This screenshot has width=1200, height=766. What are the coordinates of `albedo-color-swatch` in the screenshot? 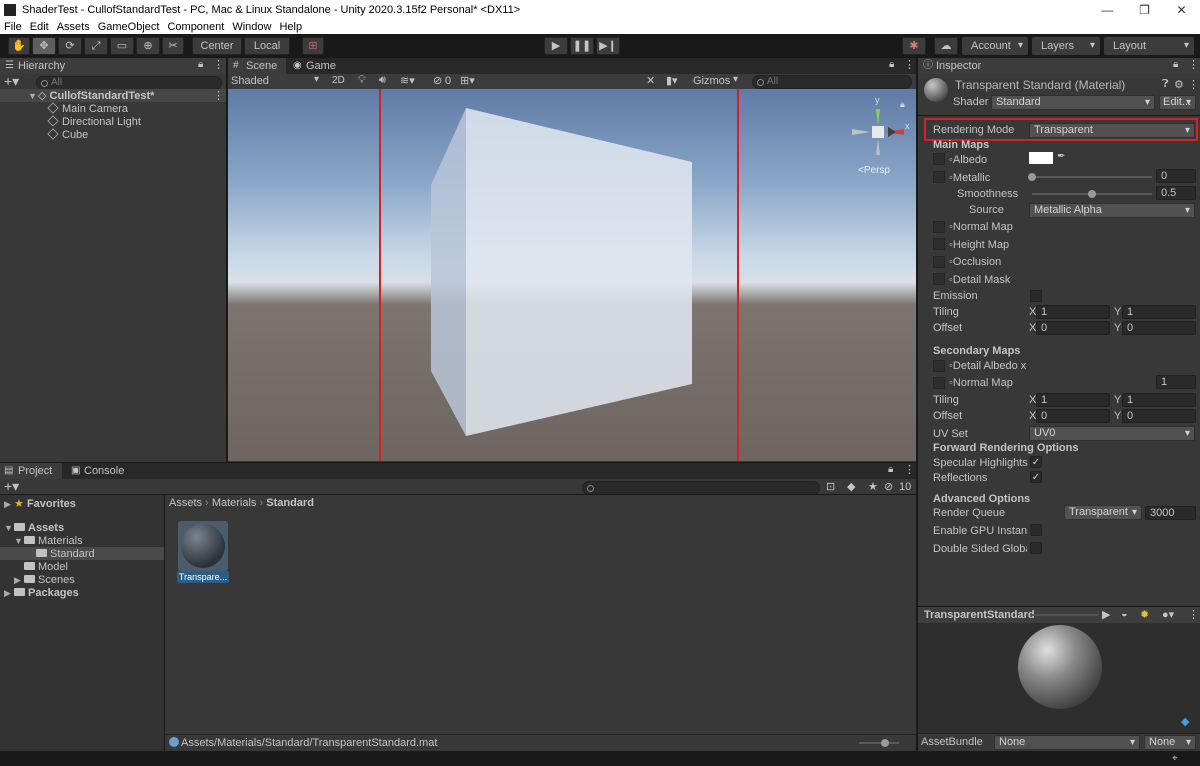 It's located at (1041, 158).